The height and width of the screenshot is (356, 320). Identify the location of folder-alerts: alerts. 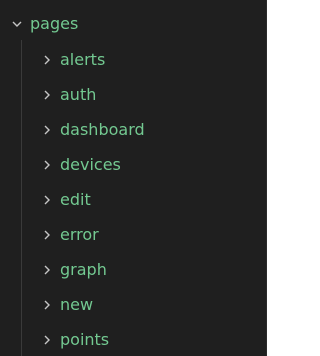
(133, 60).